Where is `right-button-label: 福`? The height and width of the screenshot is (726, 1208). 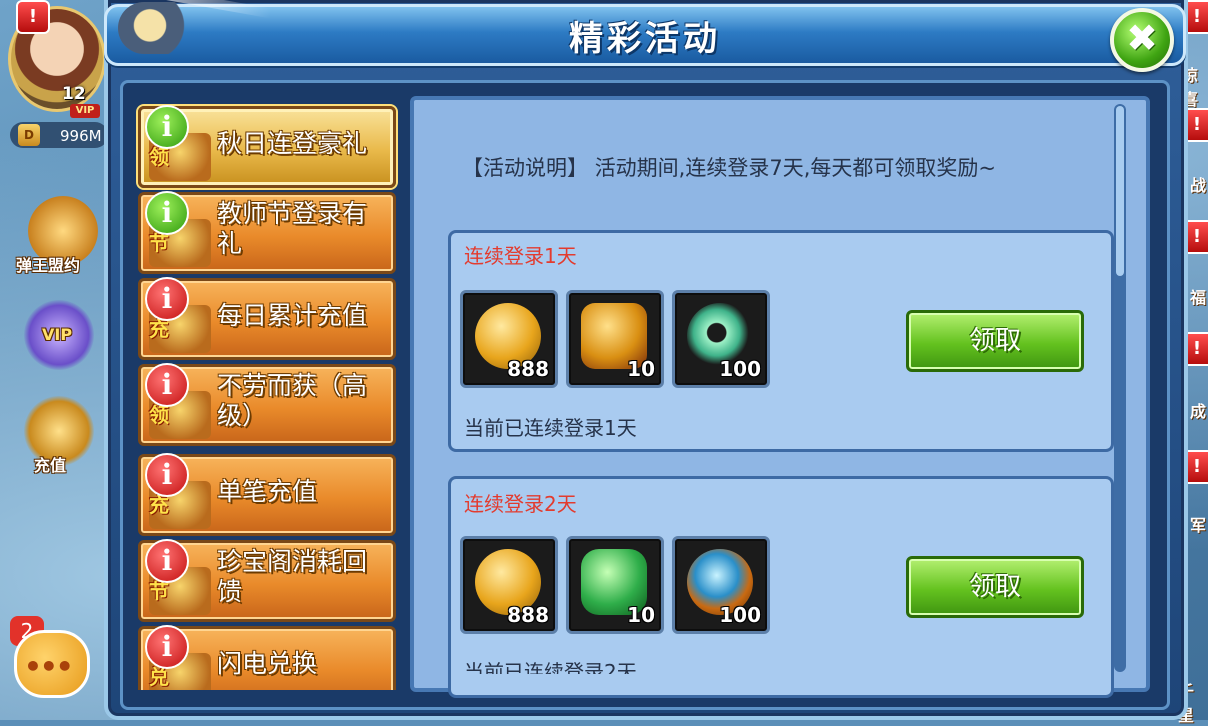
right-button-label: 福 is located at coordinates (1198, 296).